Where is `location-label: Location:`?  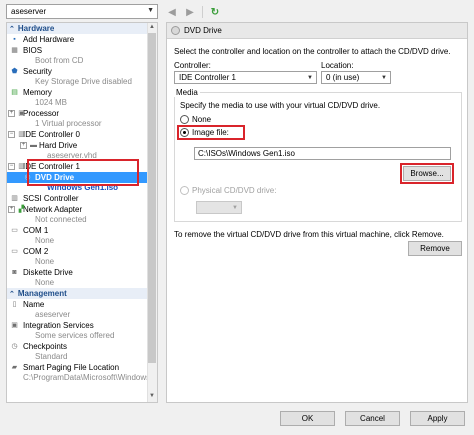
location-label: Location: is located at coordinates (337, 65).